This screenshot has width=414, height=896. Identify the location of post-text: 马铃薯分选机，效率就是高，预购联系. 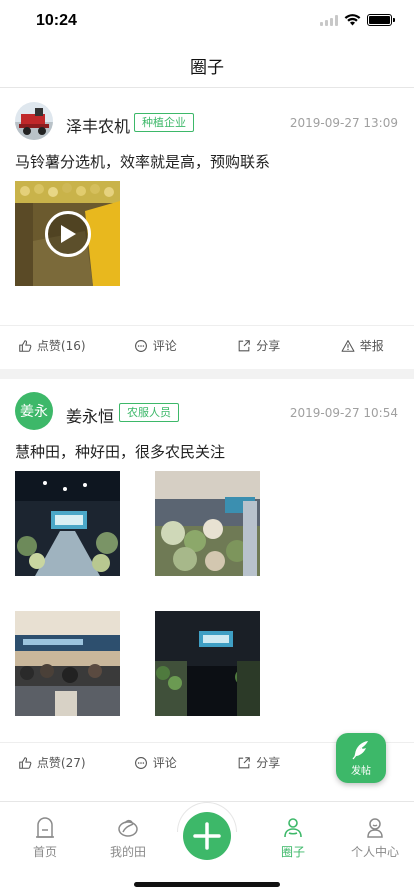
(143, 162).